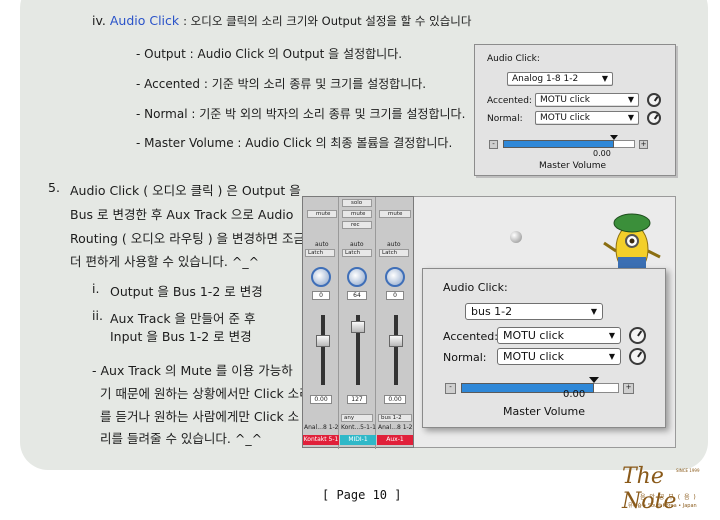  Describe the element at coordinates (185, 190) in the screenshot. I see `step-5-line-1: Audio Click ( 오디오 클릭 ) 은 Output 을` at that location.